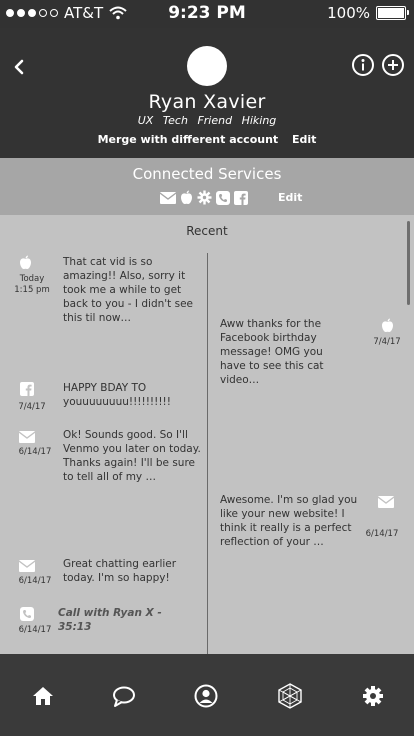  What do you see at coordinates (207, 174) in the screenshot?
I see `services-title: Connected Services` at bounding box center [207, 174].